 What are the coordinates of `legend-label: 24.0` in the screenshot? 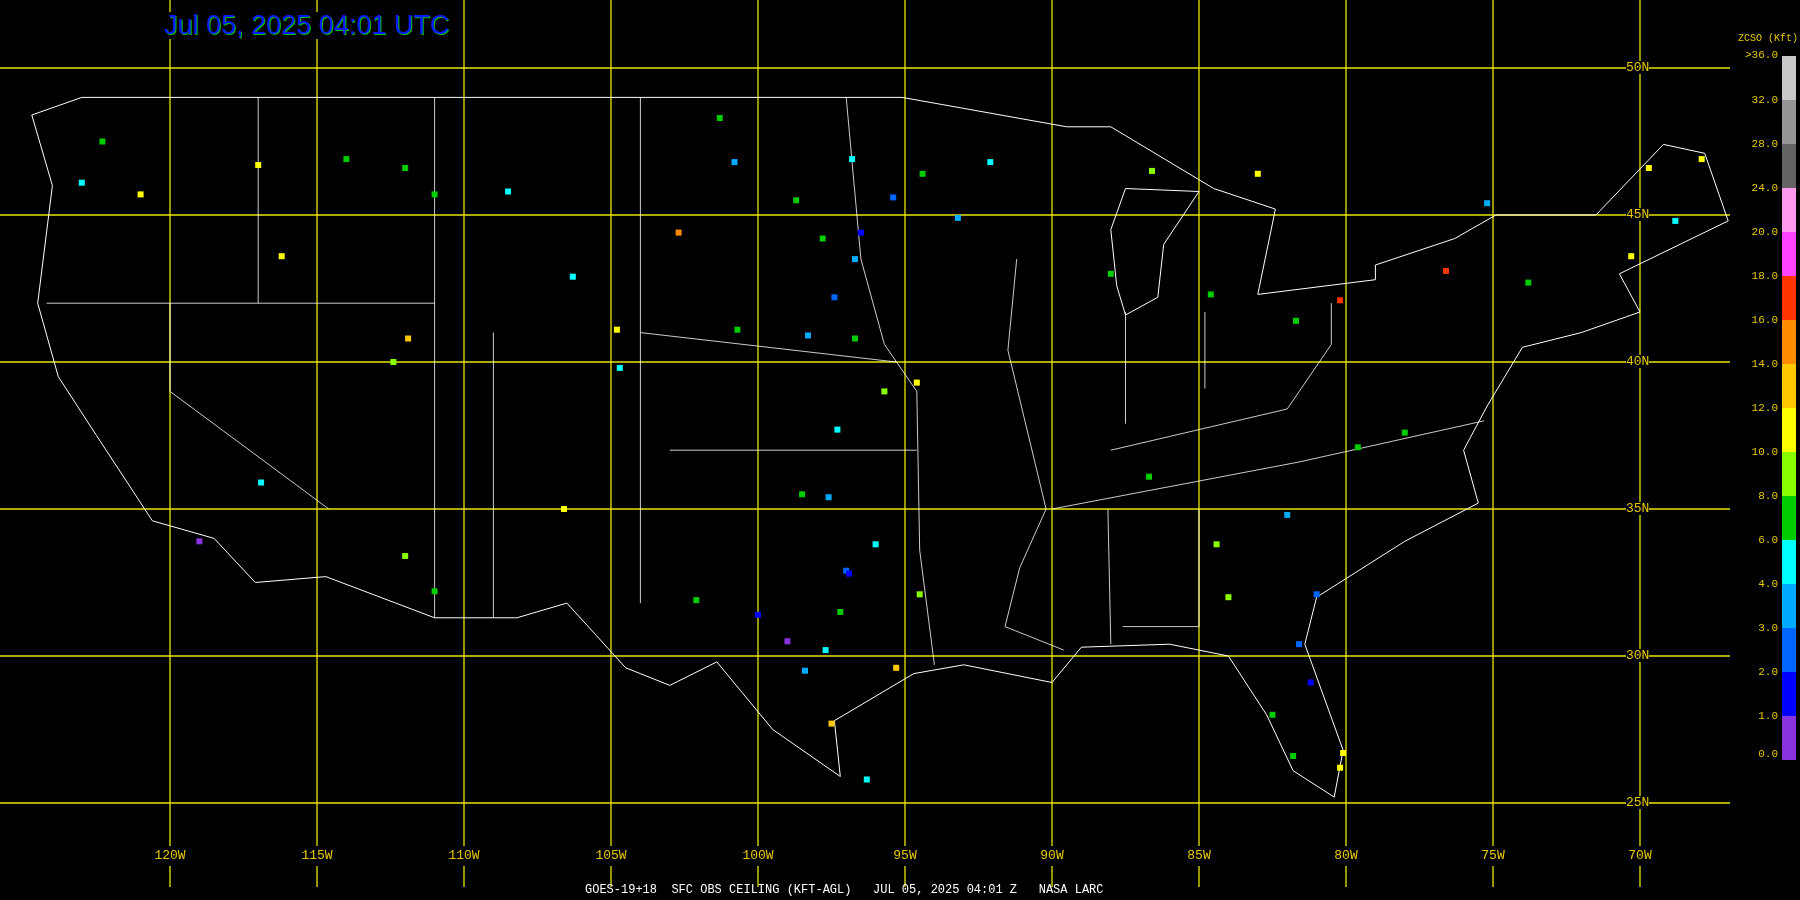 It's located at (1764, 188).